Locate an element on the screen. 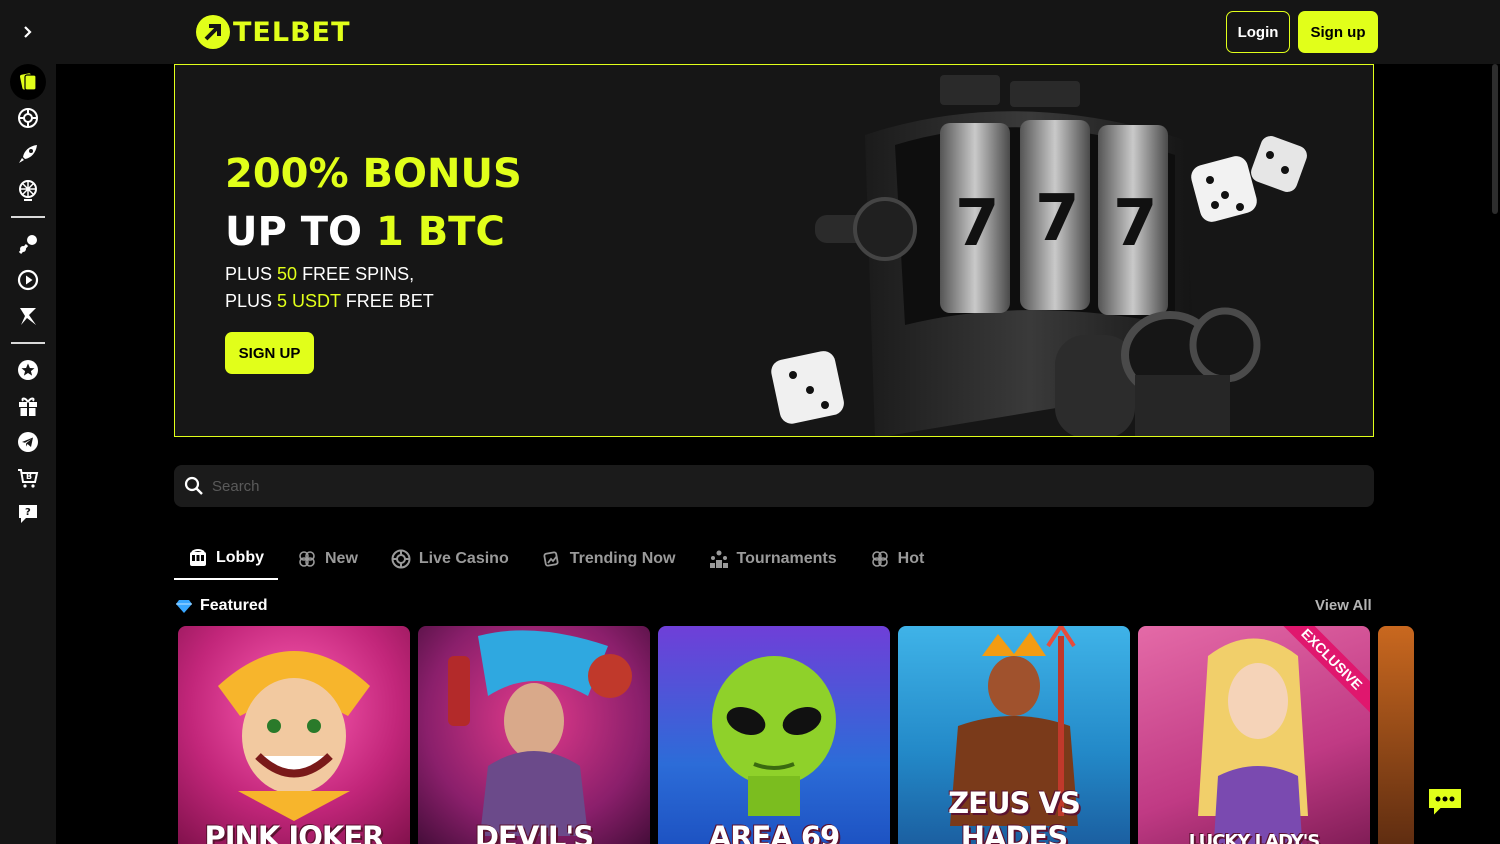 Image resolution: width=1500 pixels, height=844 pixels. esports-icon is located at coordinates (28, 316).